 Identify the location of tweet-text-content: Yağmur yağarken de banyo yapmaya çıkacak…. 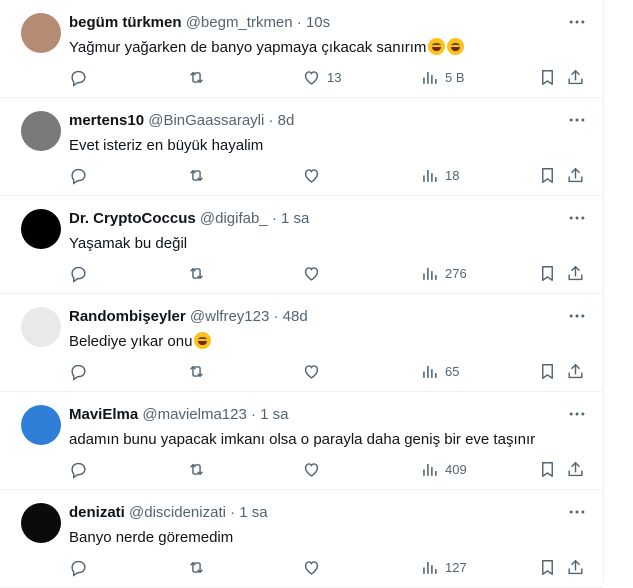
(248, 47).